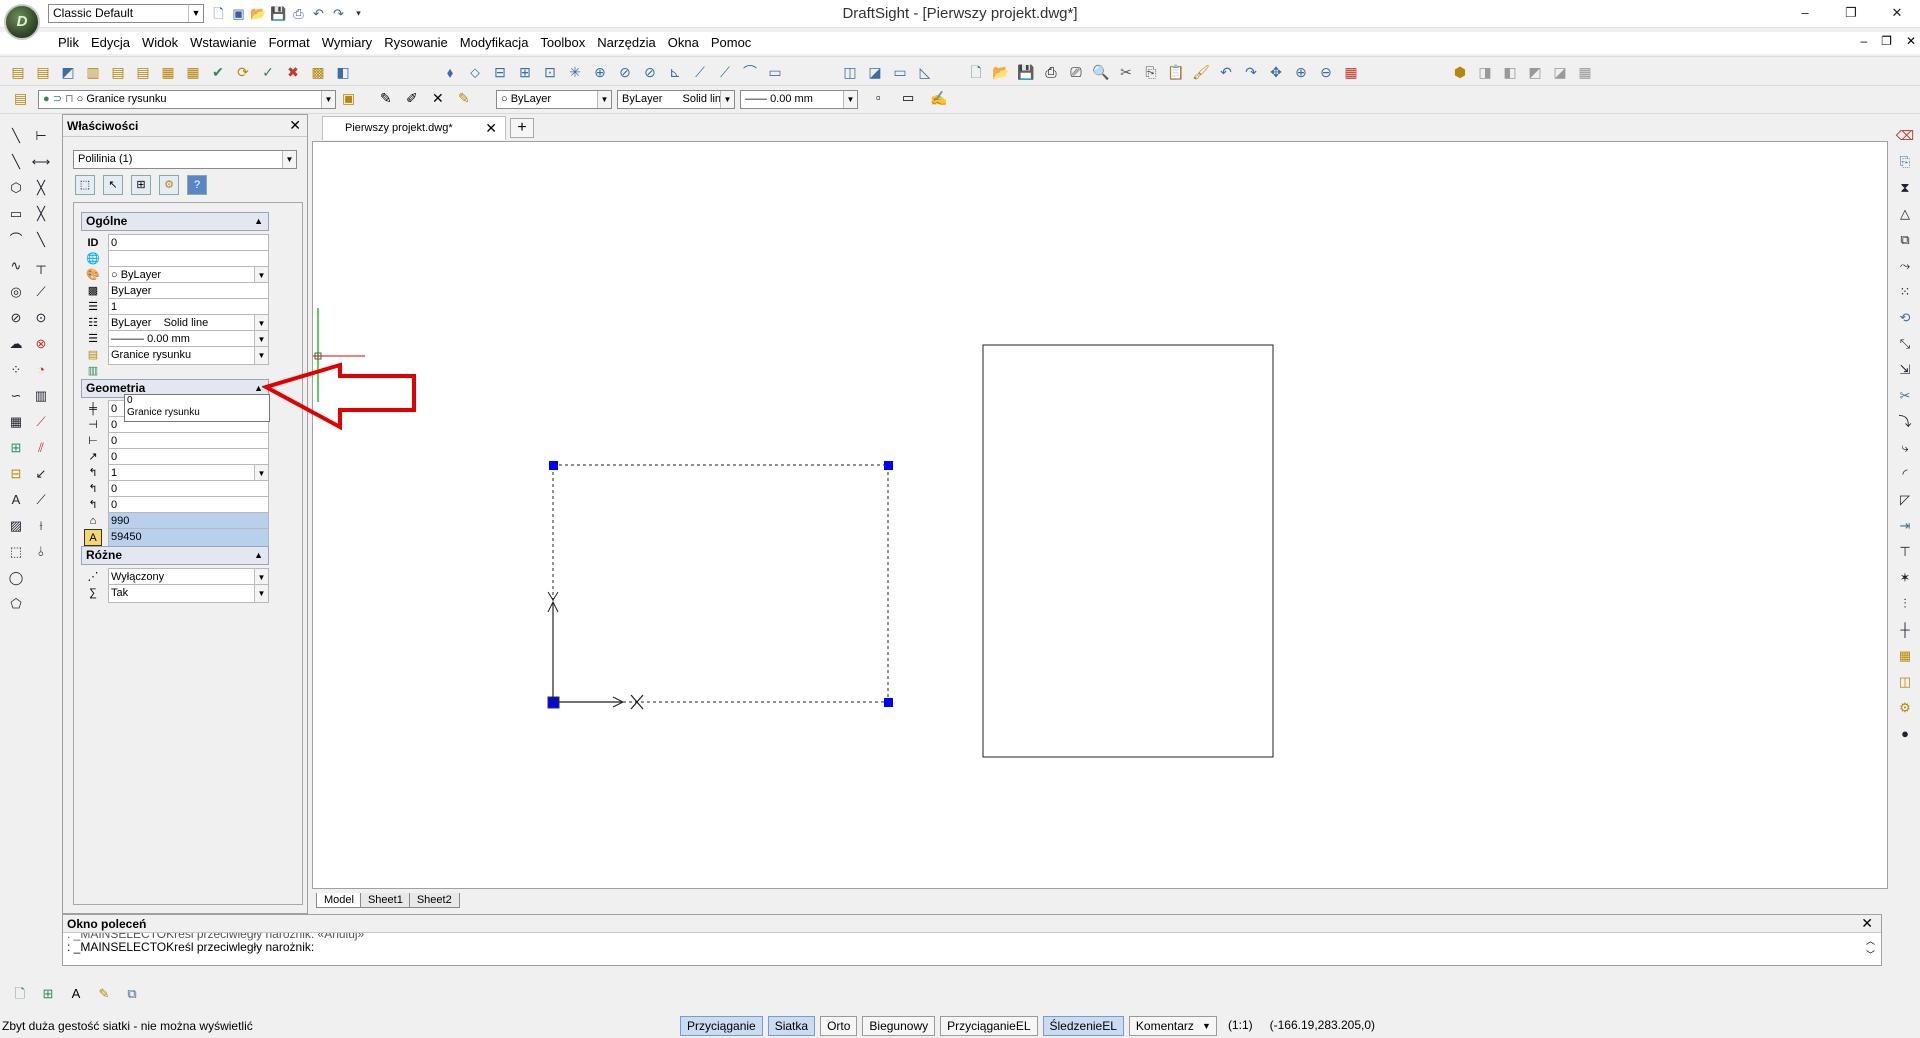  Describe the element at coordinates (1905, 318) in the screenshot. I see `rotate-icon: ⟲` at that location.